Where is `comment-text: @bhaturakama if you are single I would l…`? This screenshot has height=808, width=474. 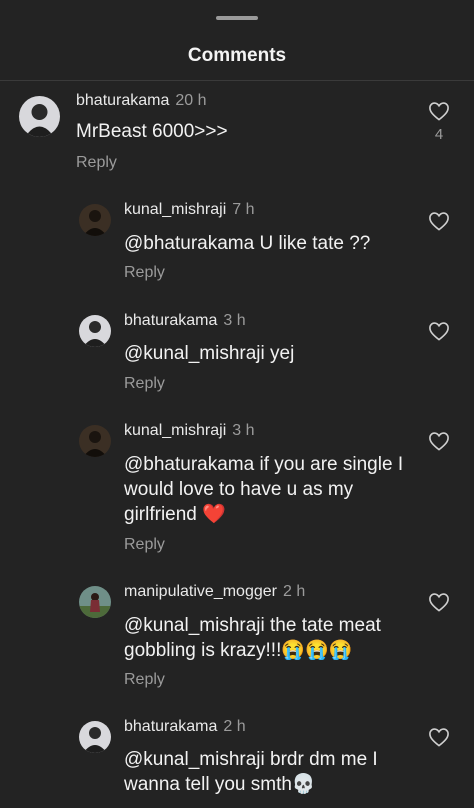
comment-text: @bhaturakama if you are single I would l… is located at coordinates (264, 489).